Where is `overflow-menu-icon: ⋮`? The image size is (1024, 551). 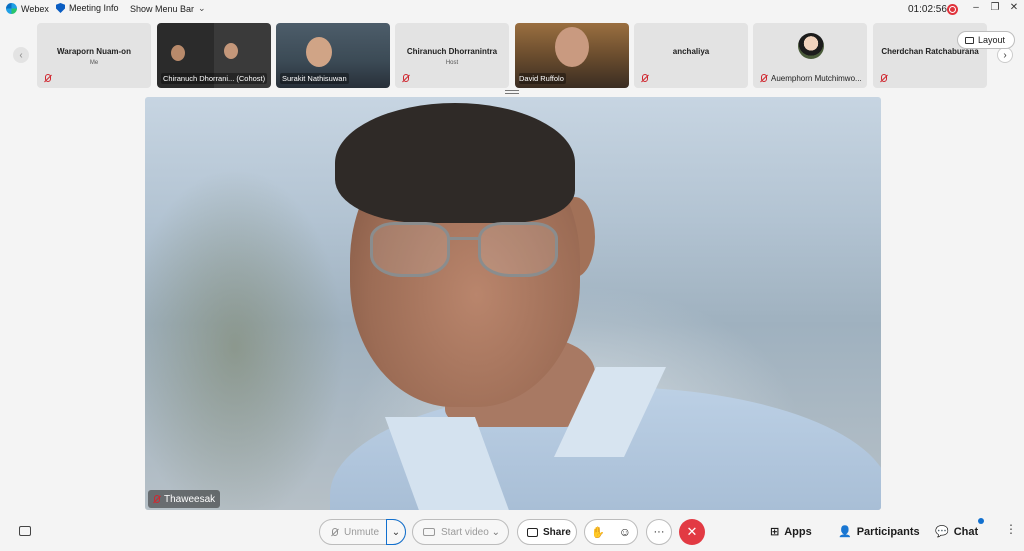
overflow-menu-icon: ⋮ is located at coordinates (1011, 529).